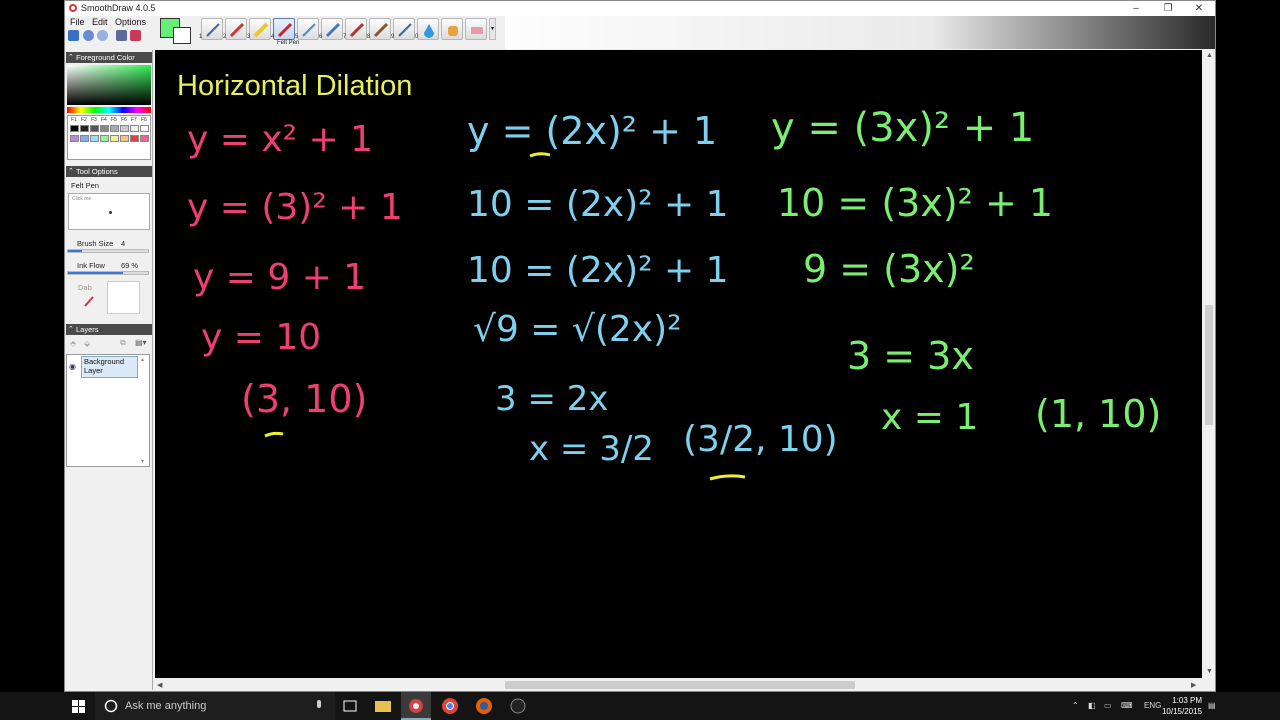 The width and height of the screenshot is (1280, 720). What do you see at coordinates (416, 706) in the screenshot?
I see `smoothdraw-taskbar-button` at bounding box center [416, 706].